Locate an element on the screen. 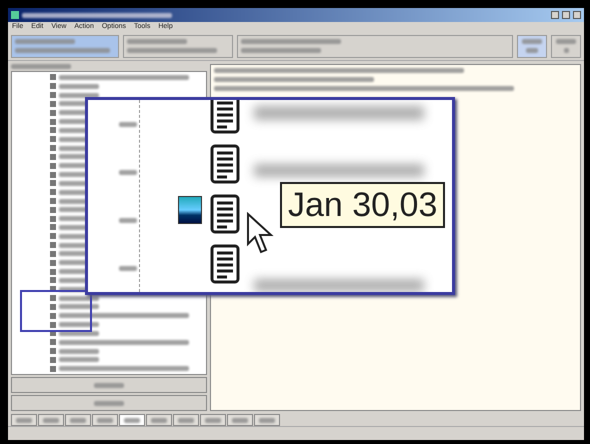 This screenshot has width=590, height=444. picture-icon is located at coordinates (190, 210).